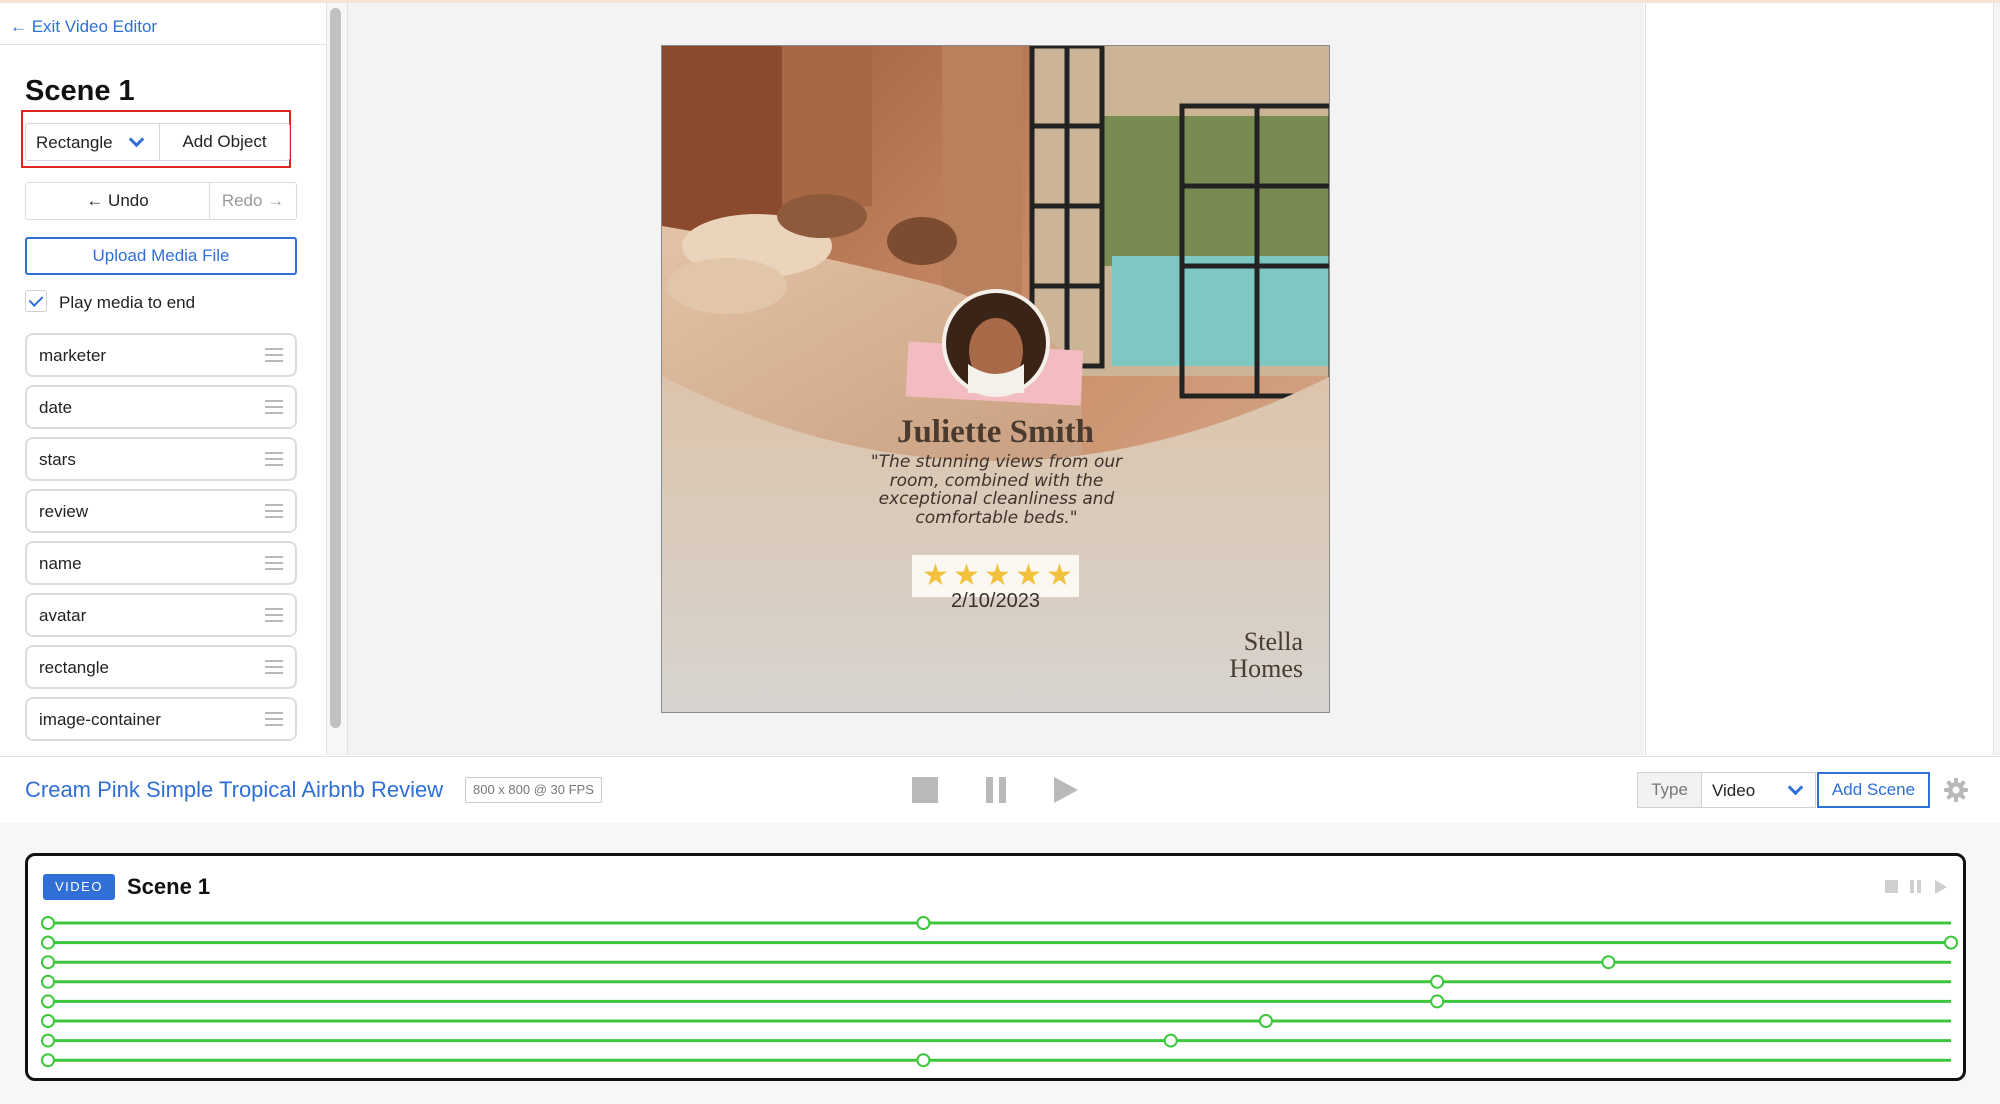 The image size is (2000, 1104). What do you see at coordinates (161, 511) in the screenshot?
I see `layer-item: review` at bounding box center [161, 511].